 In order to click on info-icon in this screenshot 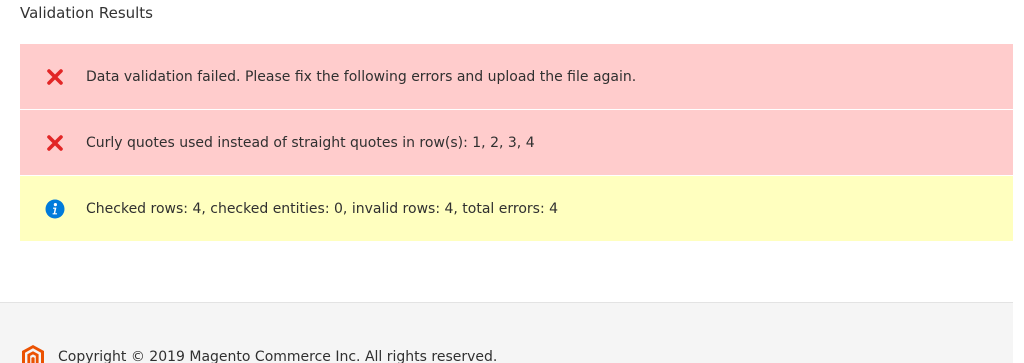, I will do `click(55, 209)`.